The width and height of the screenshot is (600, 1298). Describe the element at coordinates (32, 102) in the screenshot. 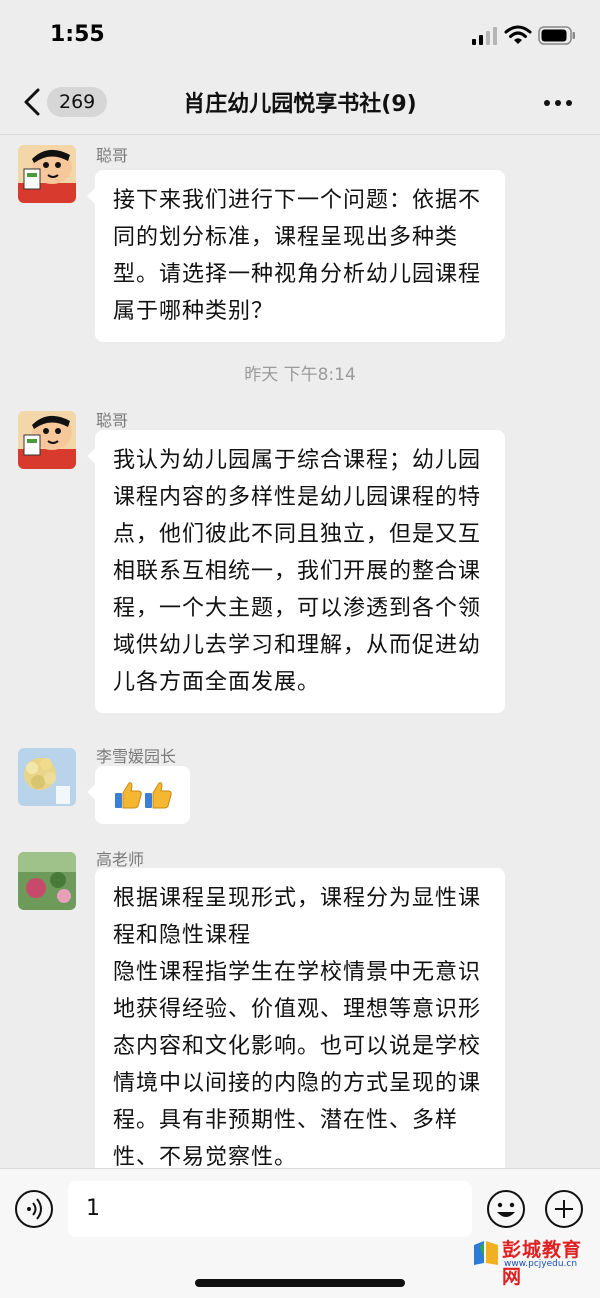

I see `back-chevron-icon` at that location.